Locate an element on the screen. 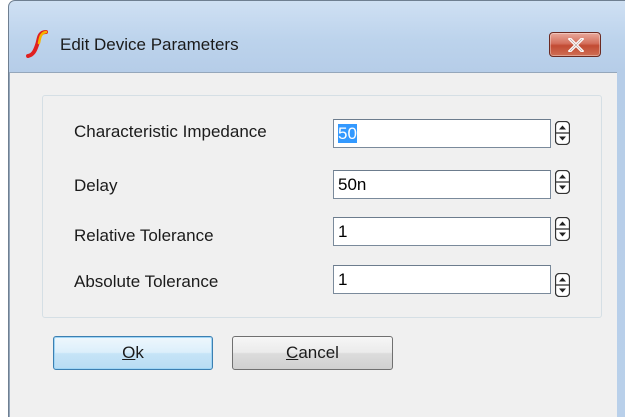  characteristic-impedance-spinner-icon is located at coordinates (562, 133).